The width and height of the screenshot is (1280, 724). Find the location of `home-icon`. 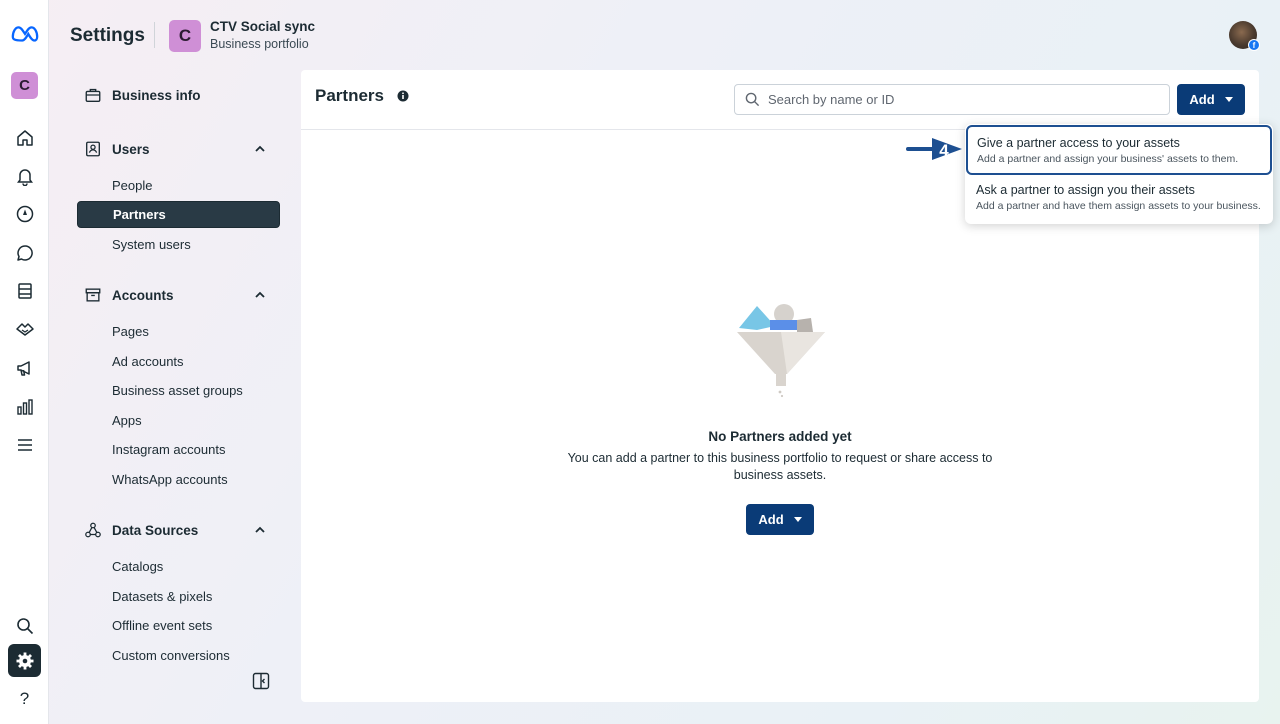

home-icon is located at coordinates (24, 137).